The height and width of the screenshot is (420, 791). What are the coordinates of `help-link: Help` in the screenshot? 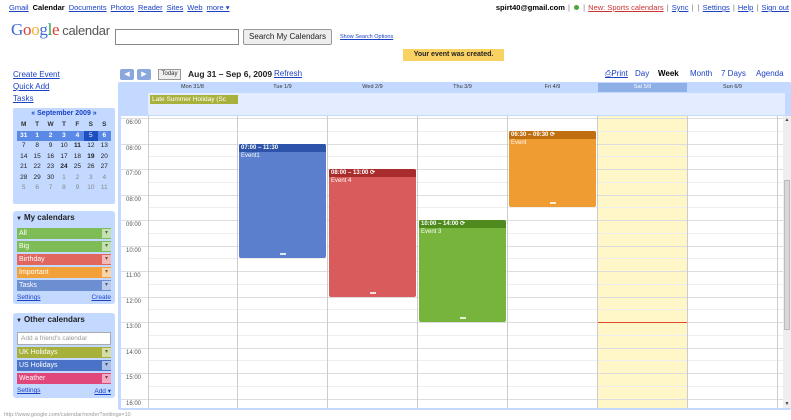 It's located at (745, 7).